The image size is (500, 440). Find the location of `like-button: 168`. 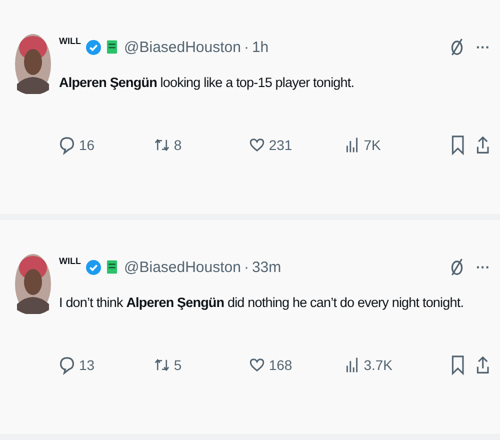

like-button: 168 is located at coordinates (296, 365).